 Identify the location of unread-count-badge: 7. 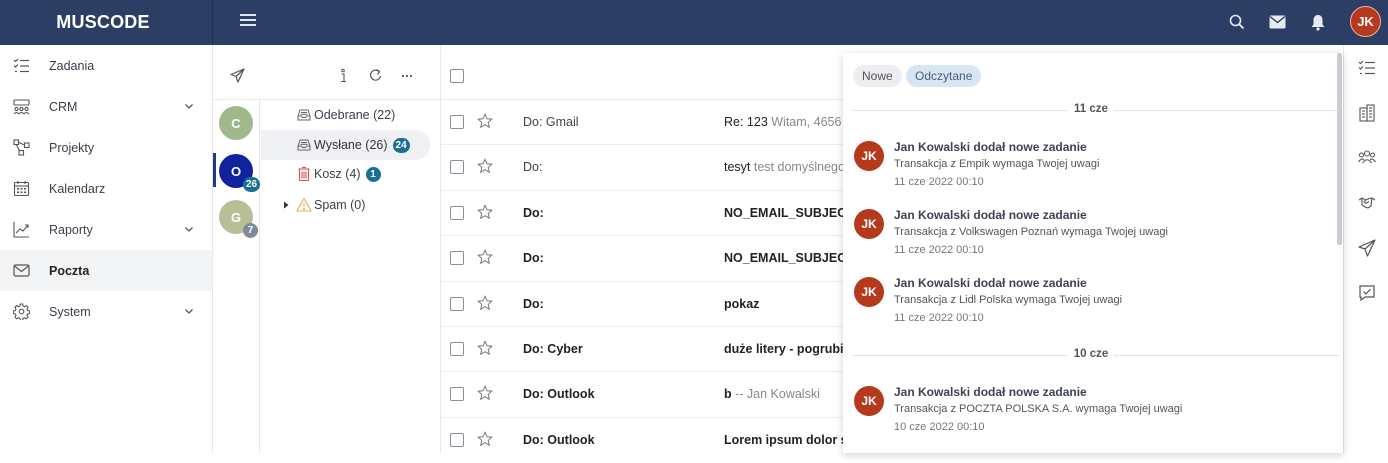
(250, 230).